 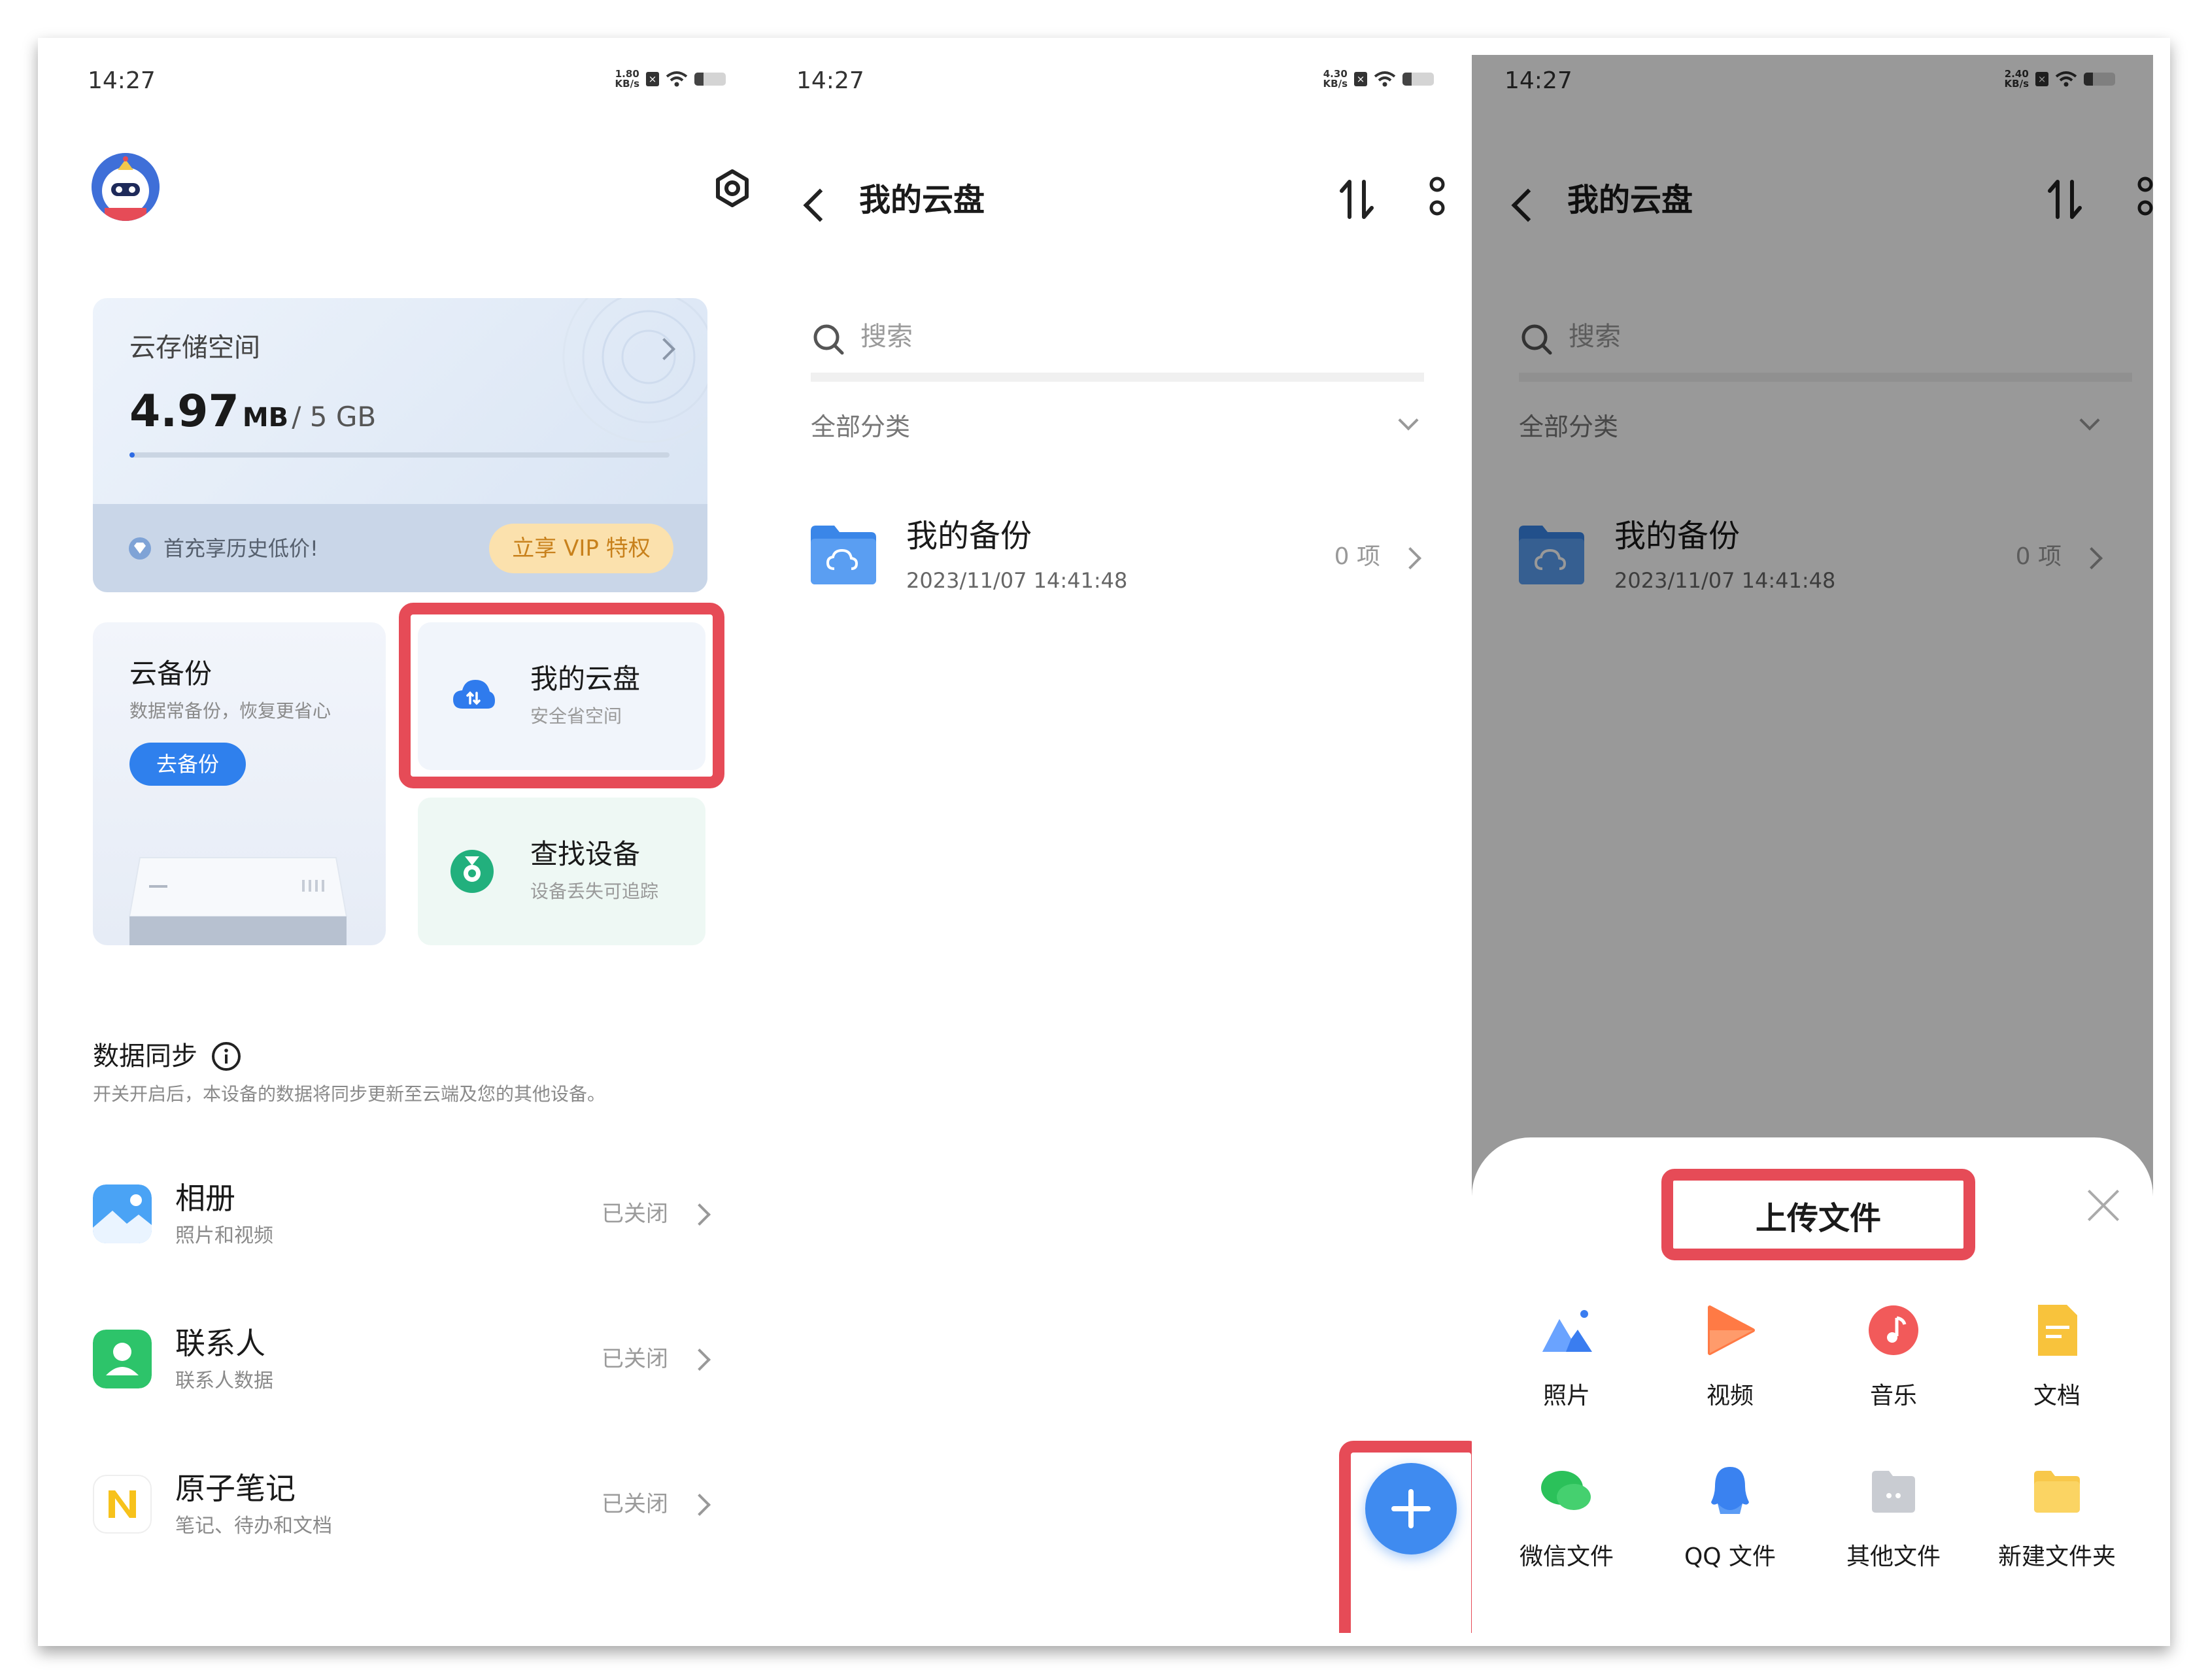 What do you see at coordinates (586, 854) in the screenshot?
I see `find-device-title: 查找设备` at bounding box center [586, 854].